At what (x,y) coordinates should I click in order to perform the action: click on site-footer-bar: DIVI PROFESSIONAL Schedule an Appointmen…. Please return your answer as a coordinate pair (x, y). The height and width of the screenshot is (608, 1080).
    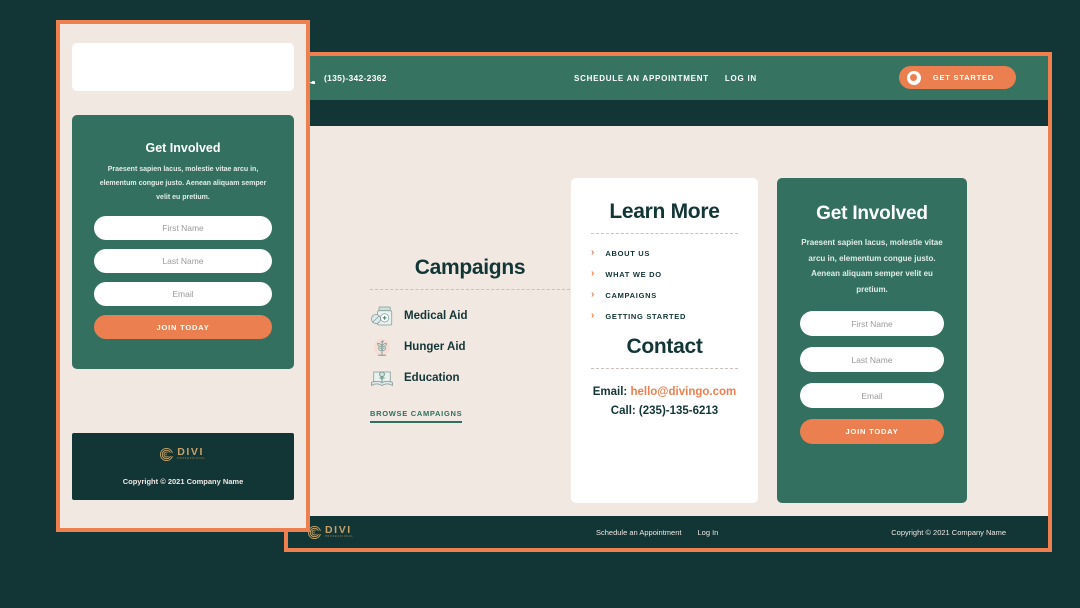
    Looking at the image, I should click on (668, 532).